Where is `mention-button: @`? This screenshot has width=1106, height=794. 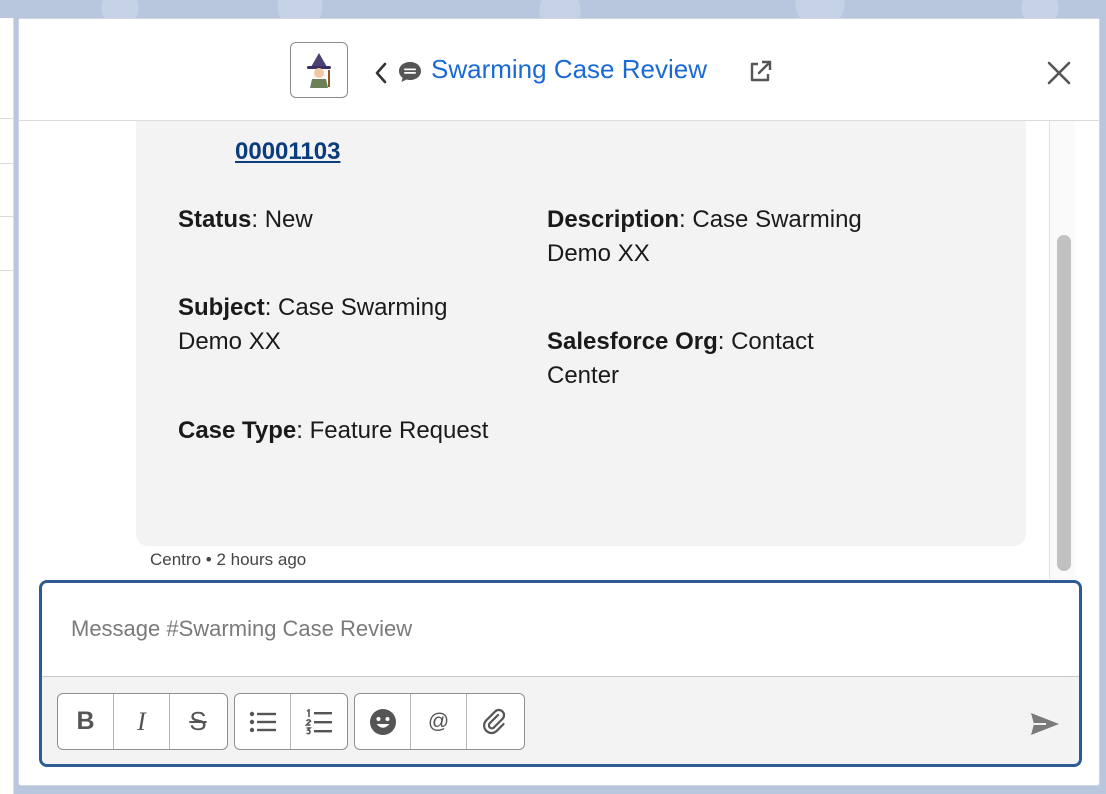
mention-button: @ is located at coordinates (439, 721).